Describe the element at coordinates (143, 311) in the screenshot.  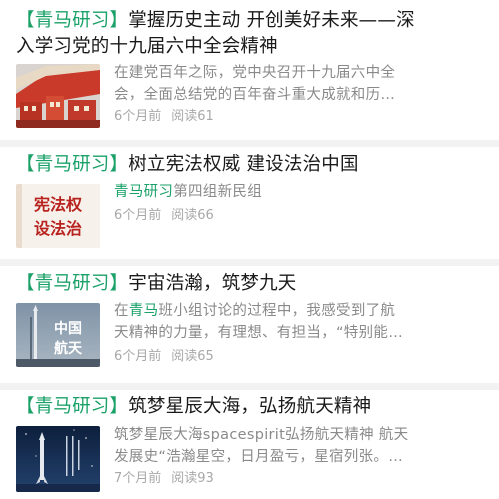
I see `snippet-highlight: 青马` at that location.